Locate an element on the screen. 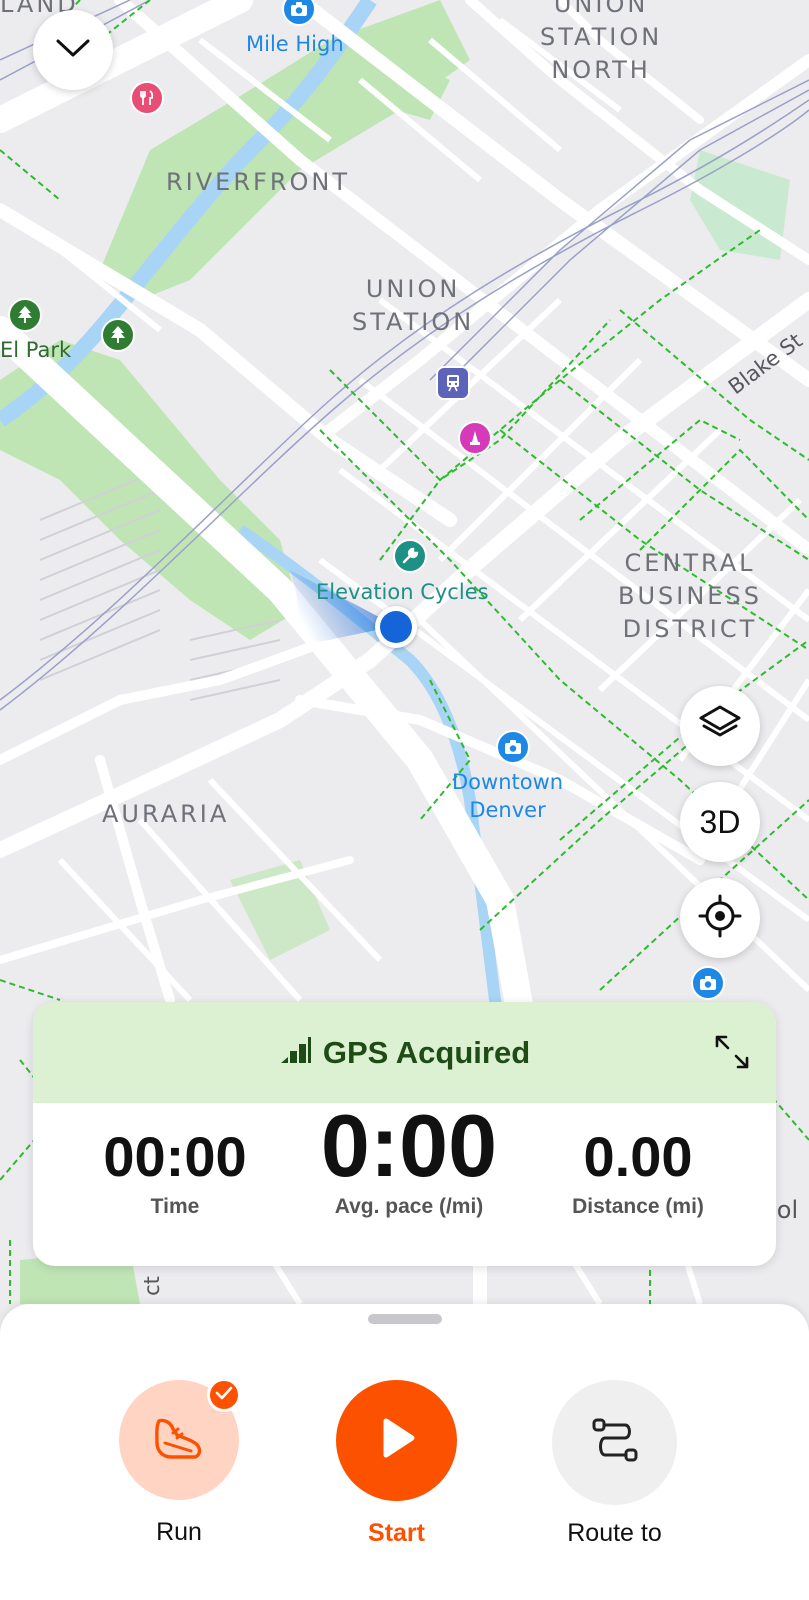 Image resolution: width=809 pixels, height=1600 pixels. current-location-dot is located at coordinates (396, 627).